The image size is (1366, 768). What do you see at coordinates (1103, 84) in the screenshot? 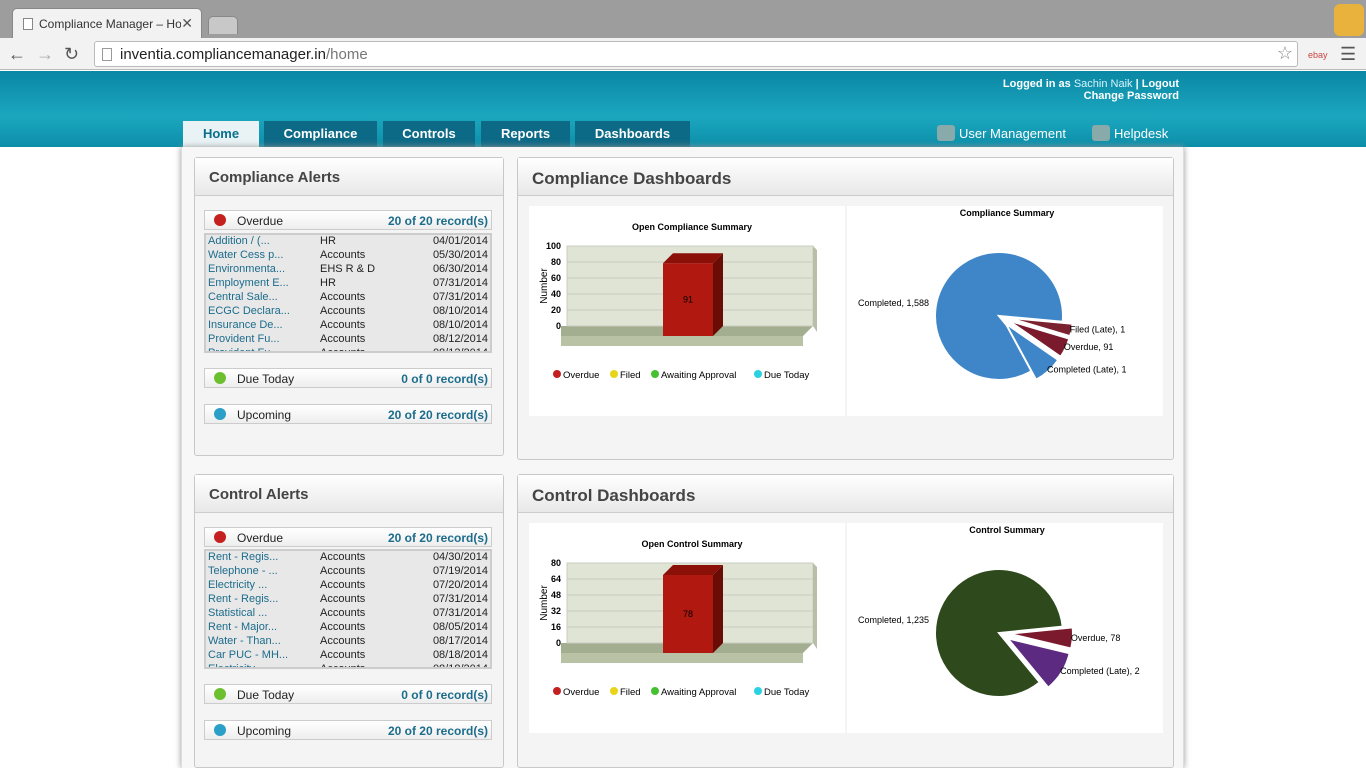
I see `user-link: Sachin Naik` at bounding box center [1103, 84].